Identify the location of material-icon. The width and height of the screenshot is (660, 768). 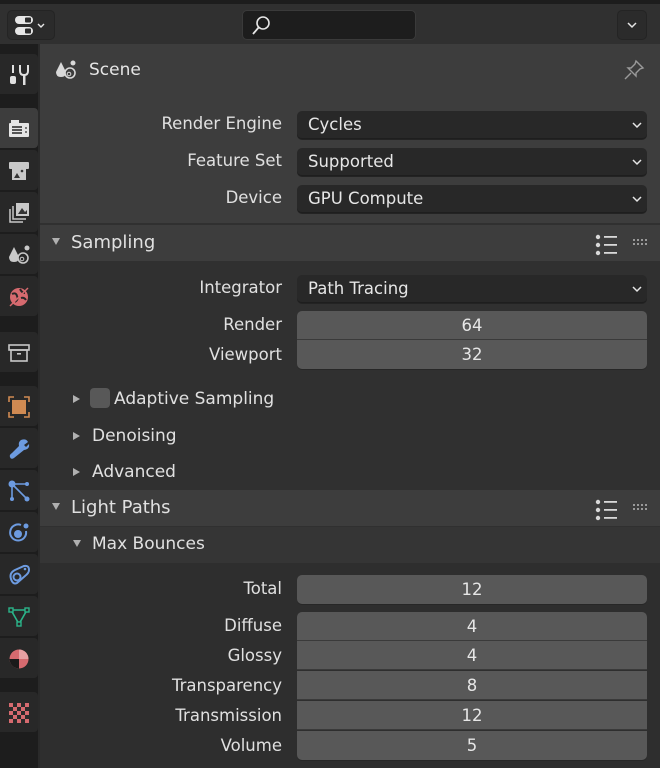
(19, 659).